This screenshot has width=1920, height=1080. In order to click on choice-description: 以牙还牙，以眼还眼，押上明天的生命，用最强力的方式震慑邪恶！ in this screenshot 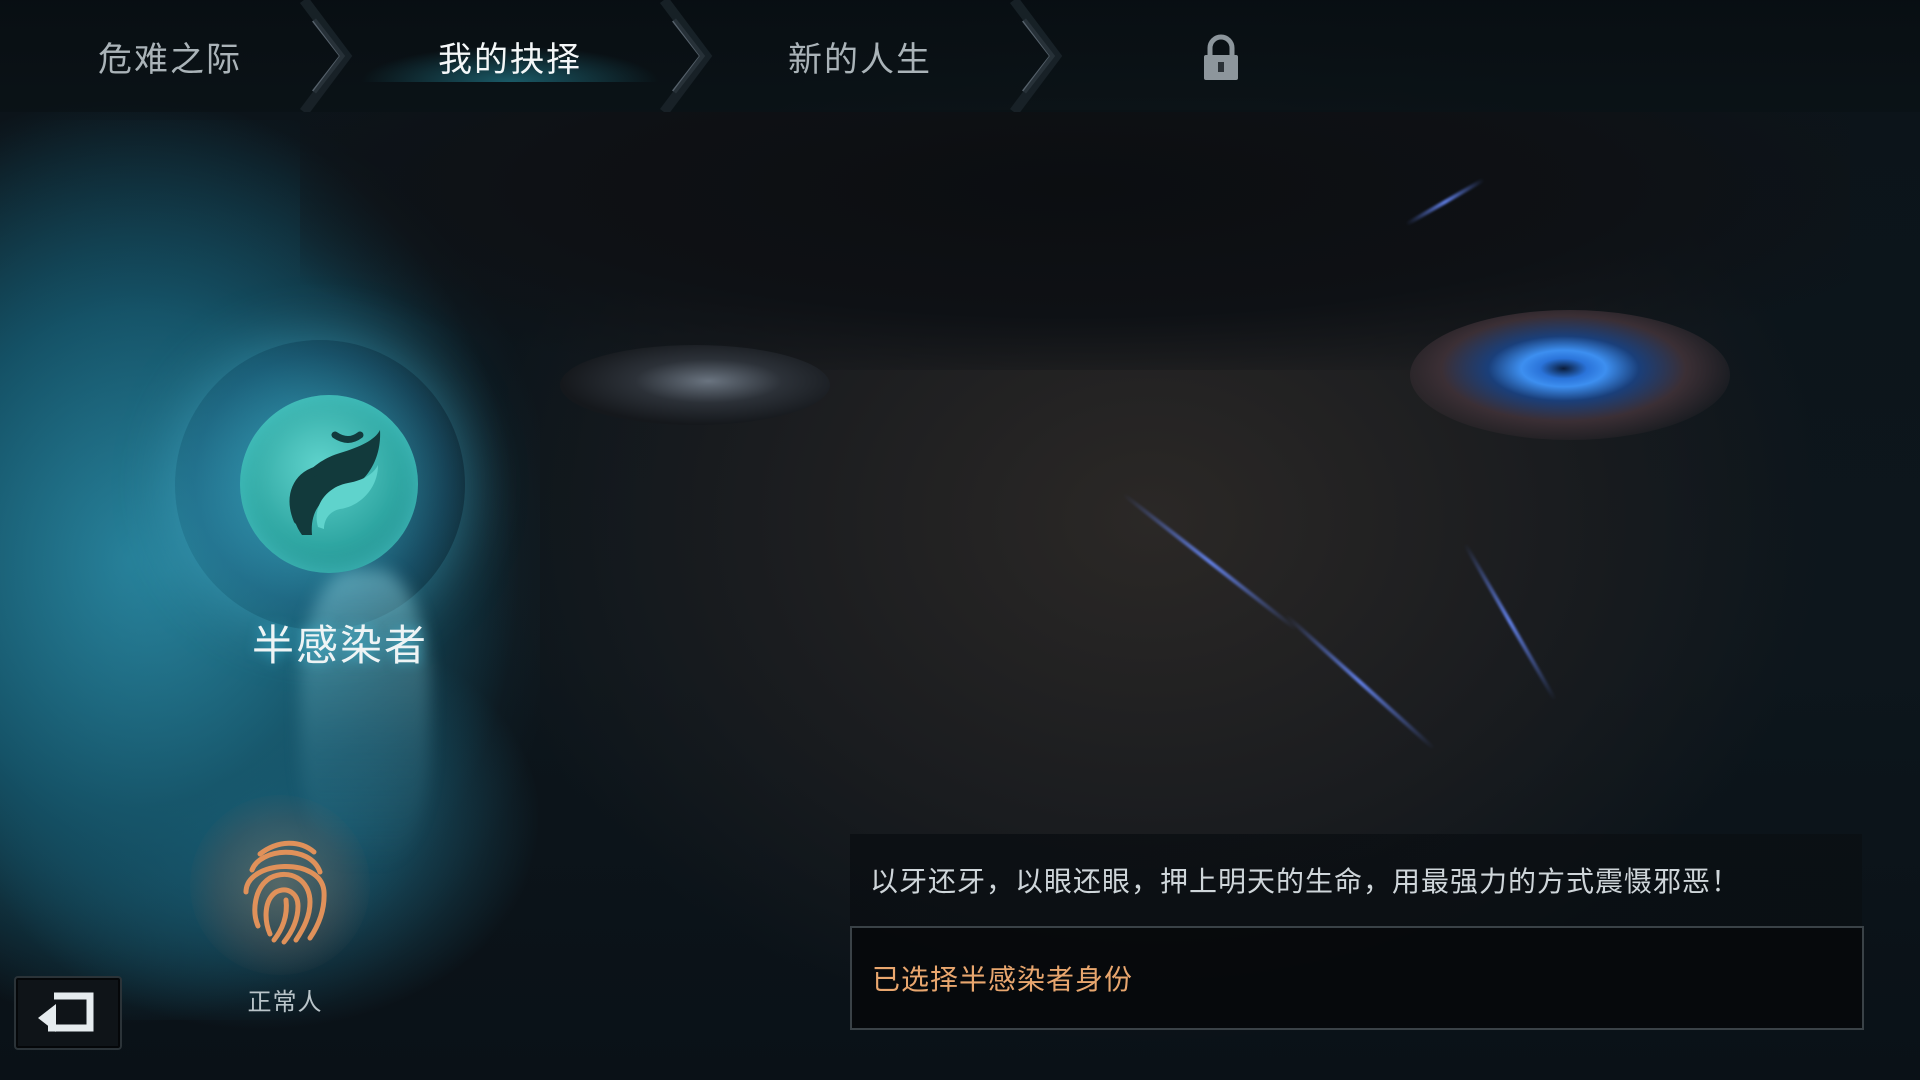, I will do `click(1356, 880)`.